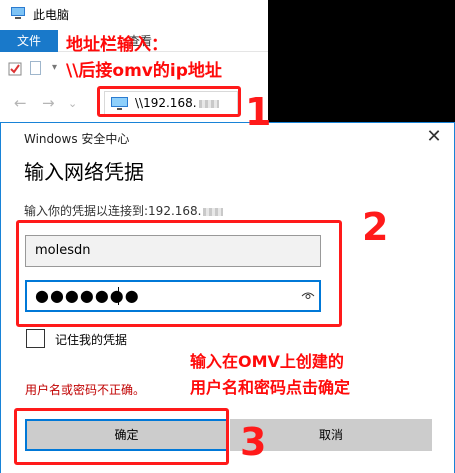 Image resolution: width=455 pixels, height=473 pixels. What do you see at coordinates (35, 338) in the screenshot?
I see `remember-credentials-checkbox` at bounding box center [35, 338].